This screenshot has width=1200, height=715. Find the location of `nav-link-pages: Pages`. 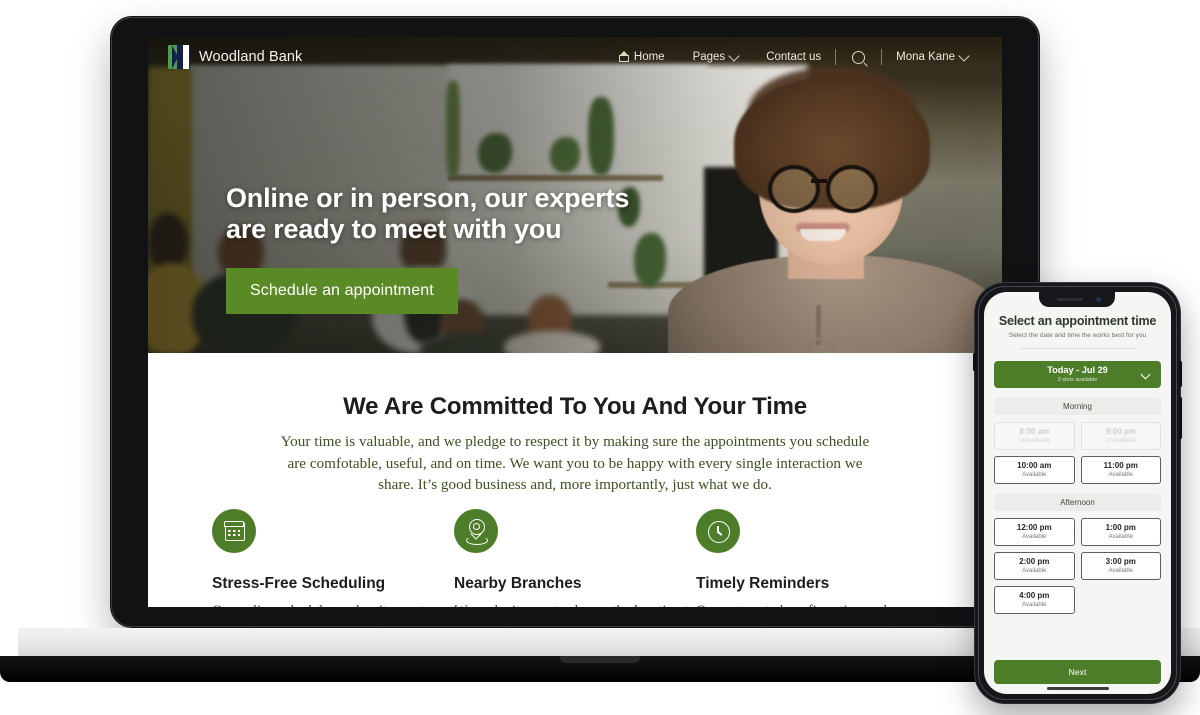

nav-link-pages: Pages is located at coordinates (716, 56).